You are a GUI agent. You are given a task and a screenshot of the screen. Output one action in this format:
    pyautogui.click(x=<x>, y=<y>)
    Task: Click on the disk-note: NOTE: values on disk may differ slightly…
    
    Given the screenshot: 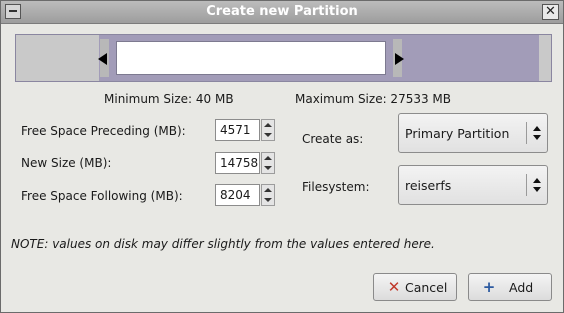 What is the action you would take?
    pyautogui.click(x=223, y=244)
    